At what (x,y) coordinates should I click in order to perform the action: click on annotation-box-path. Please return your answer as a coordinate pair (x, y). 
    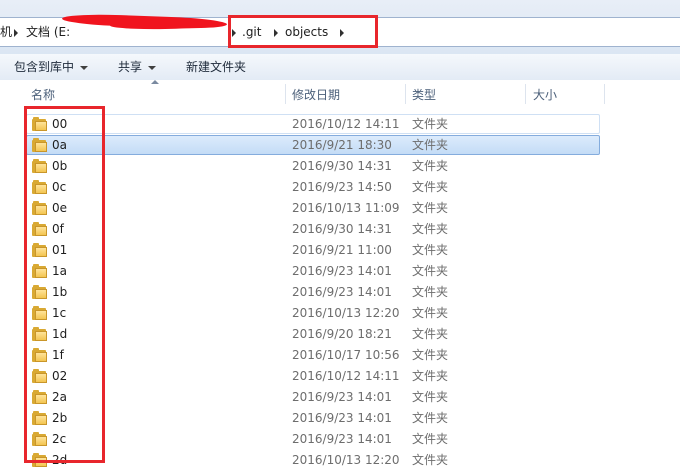
    Looking at the image, I should click on (303, 31).